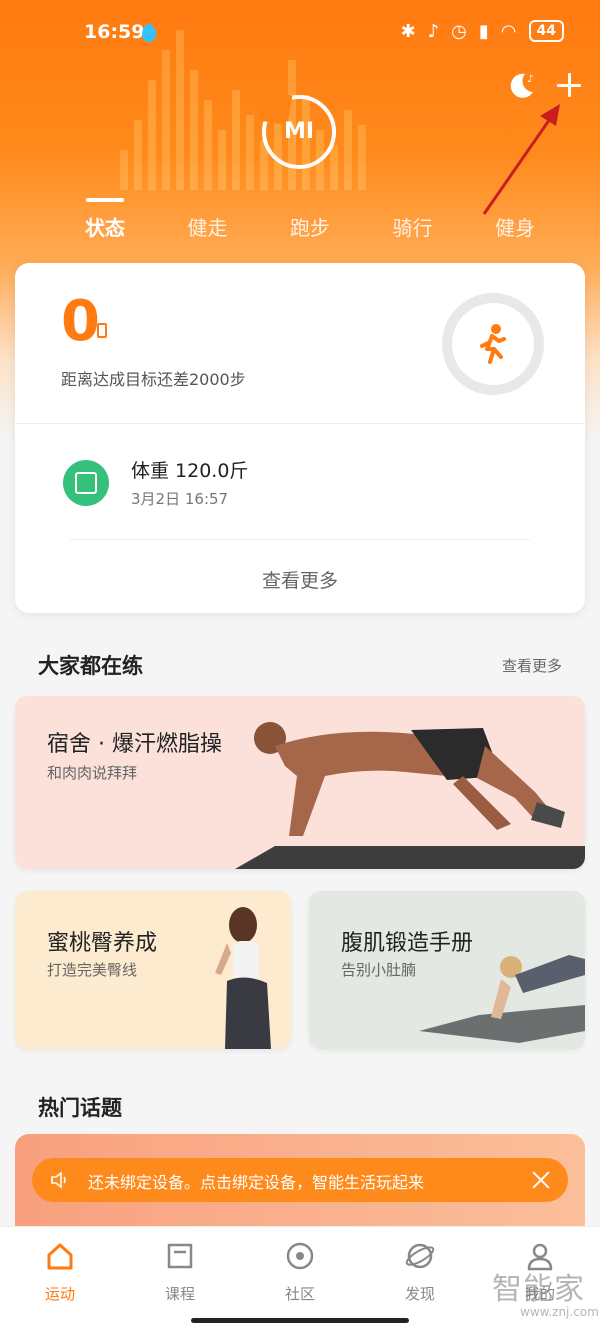  What do you see at coordinates (569, 85) in the screenshot?
I see `add-button` at bounding box center [569, 85].